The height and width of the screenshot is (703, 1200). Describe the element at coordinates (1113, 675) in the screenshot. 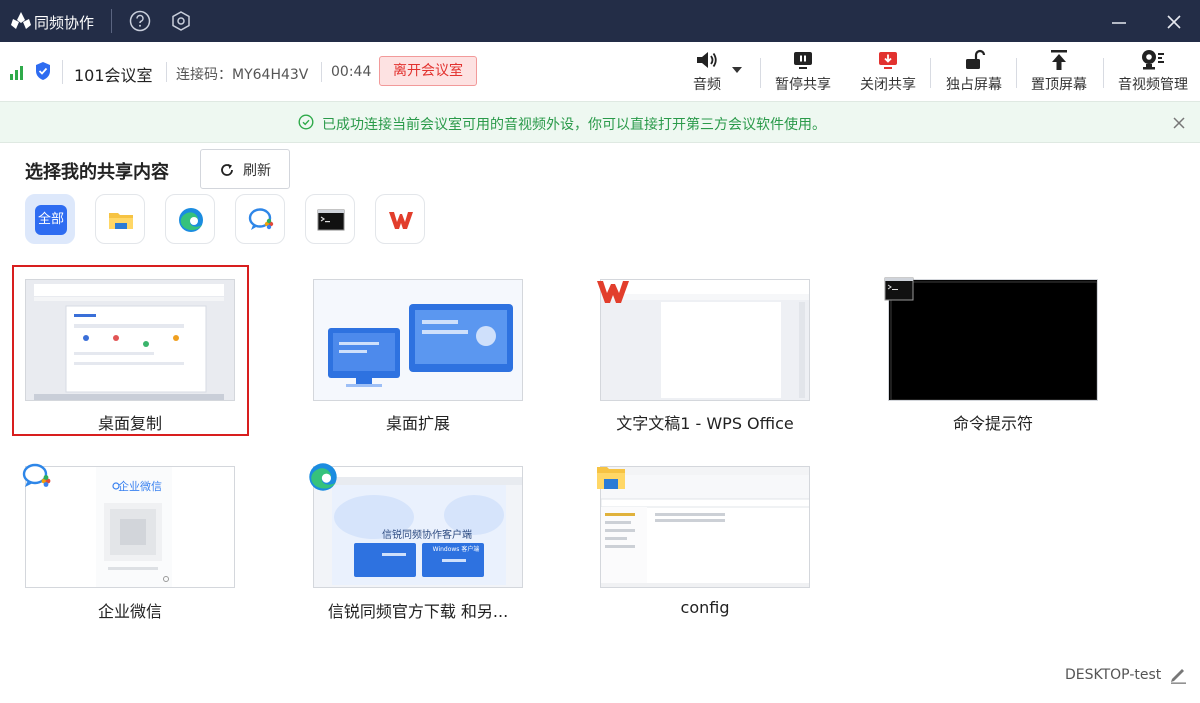

I see `device-name: DESKTOP-test` at that location.